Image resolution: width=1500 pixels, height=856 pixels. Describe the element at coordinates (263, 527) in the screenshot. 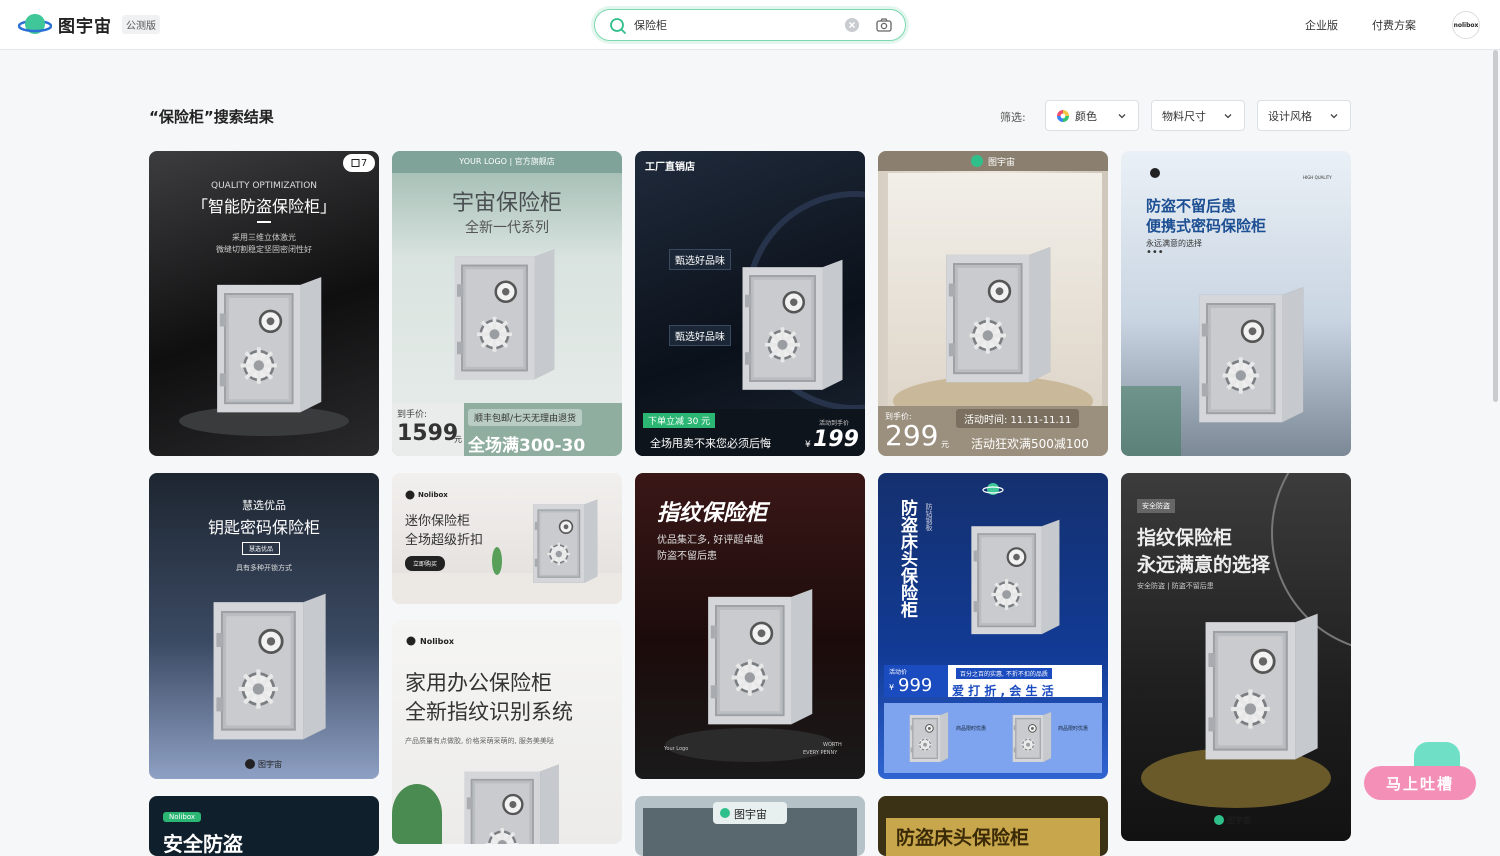

I see `card-title: 钥匙密码保险柜` at that location.